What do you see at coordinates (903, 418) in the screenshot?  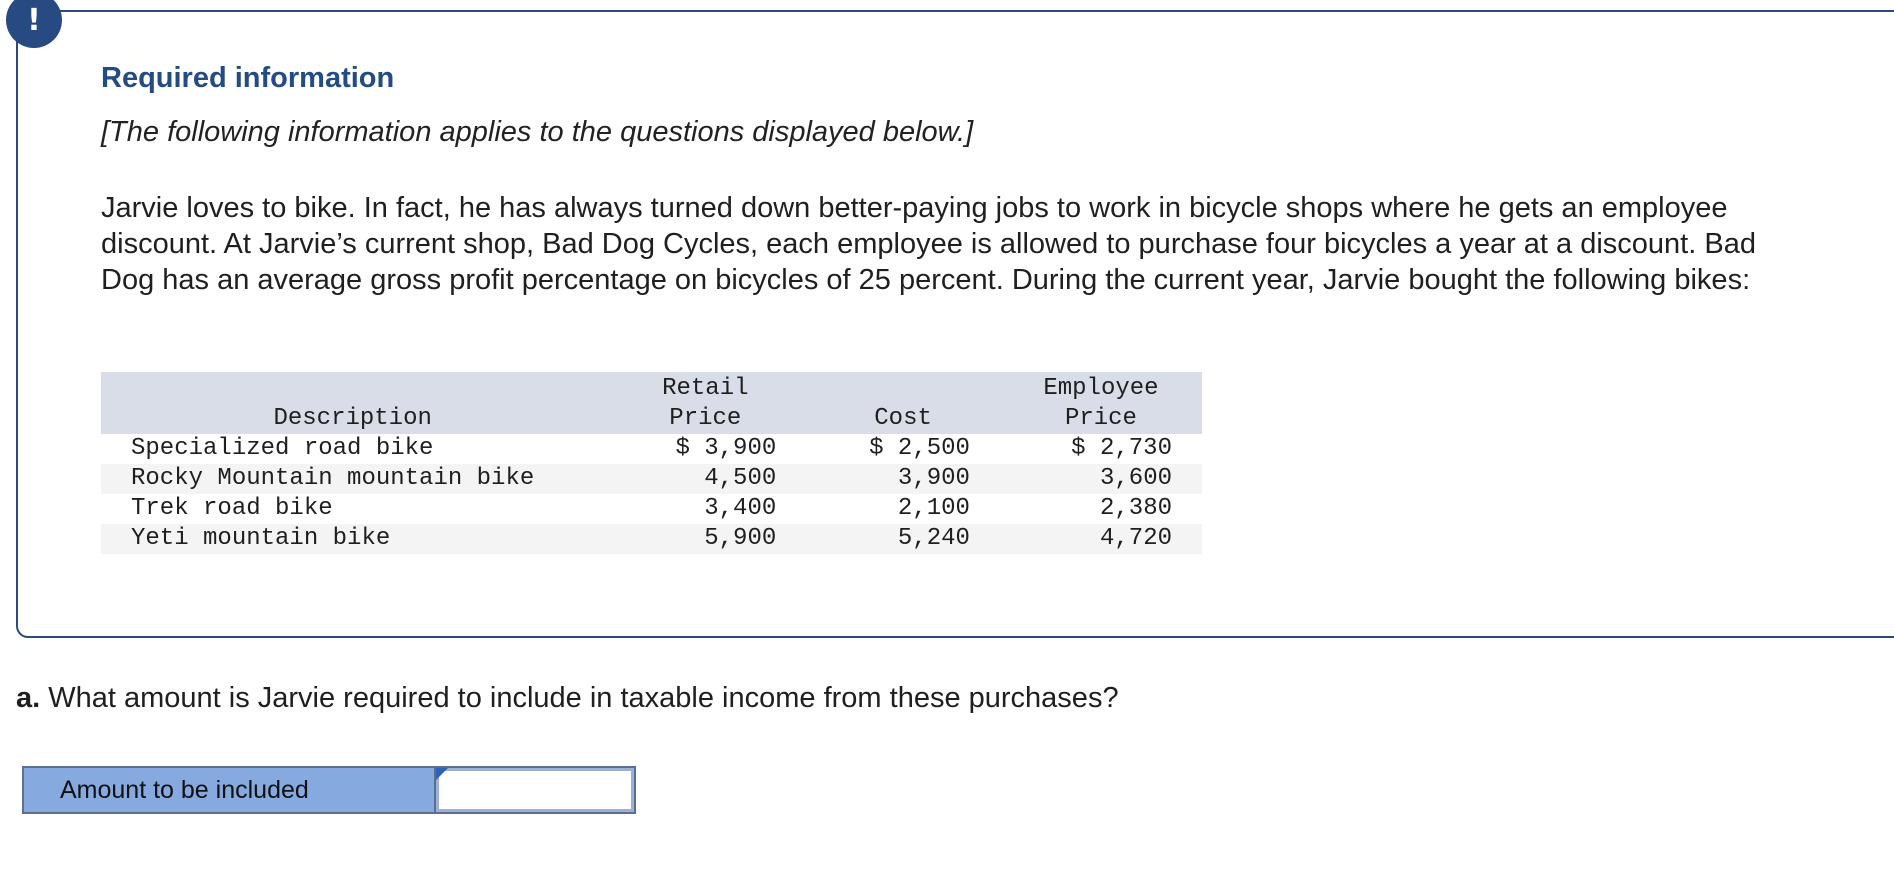 I see `header-cost: Cost` at bounding box center [903, 418].